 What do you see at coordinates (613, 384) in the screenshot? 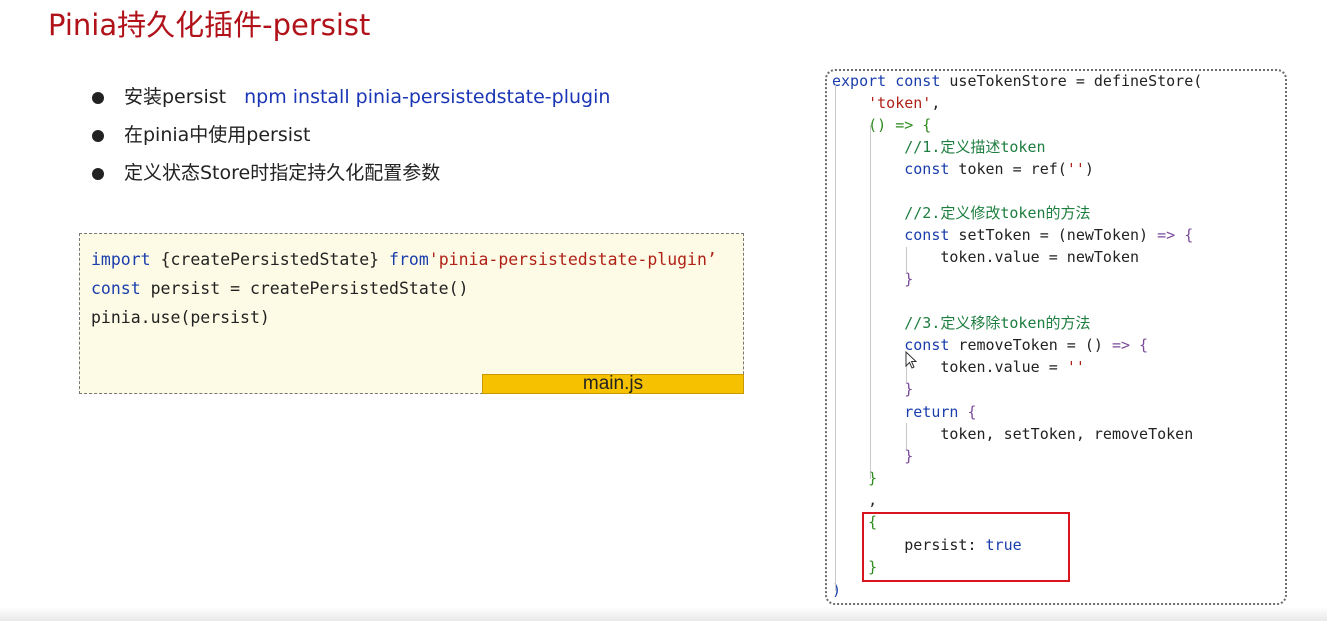
I see `main-js-tab: main.js` at bounding box center [613, 384].